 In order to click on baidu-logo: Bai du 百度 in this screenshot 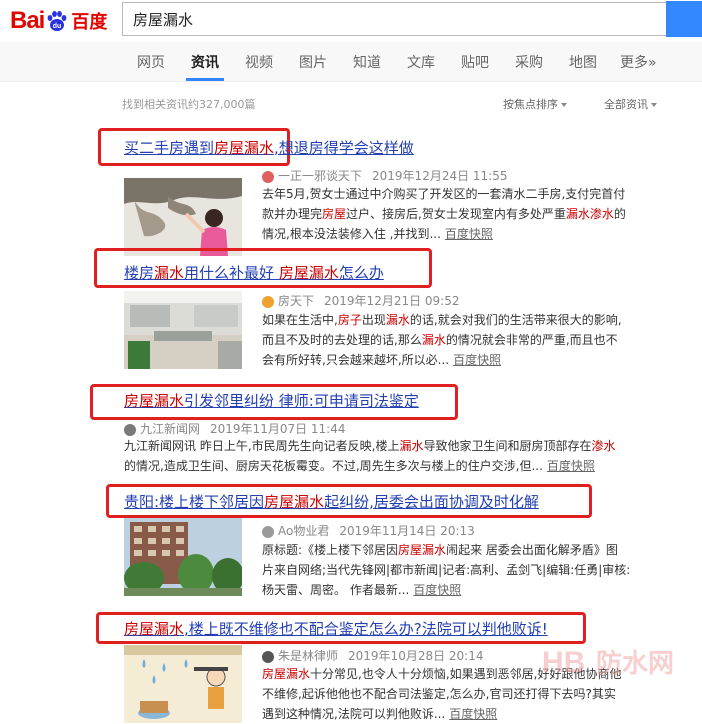, I will do `click(58, 21)`.